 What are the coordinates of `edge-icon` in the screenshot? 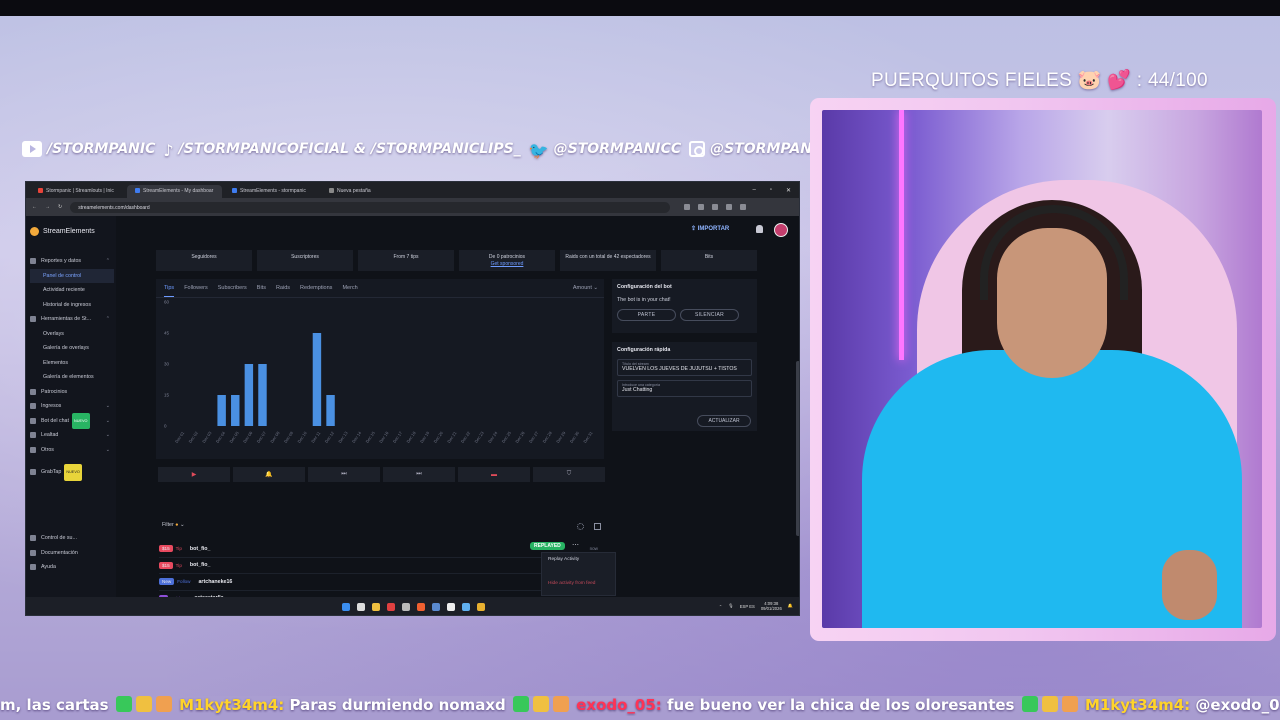 It's located at (466, 607).